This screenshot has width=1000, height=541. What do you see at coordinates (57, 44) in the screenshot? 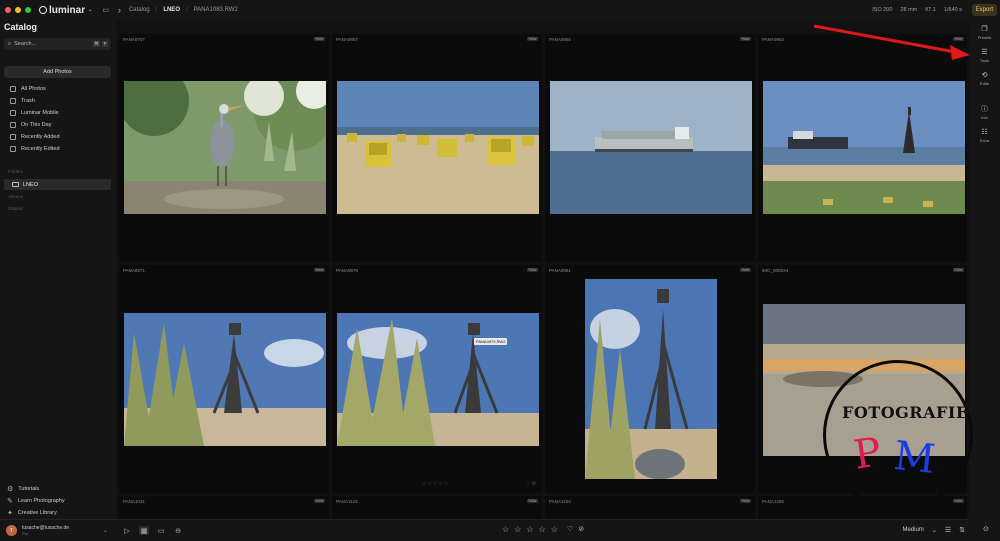
I see `search-input: ⌕ Search... ⌘ F` at bounding box center [57, 44].